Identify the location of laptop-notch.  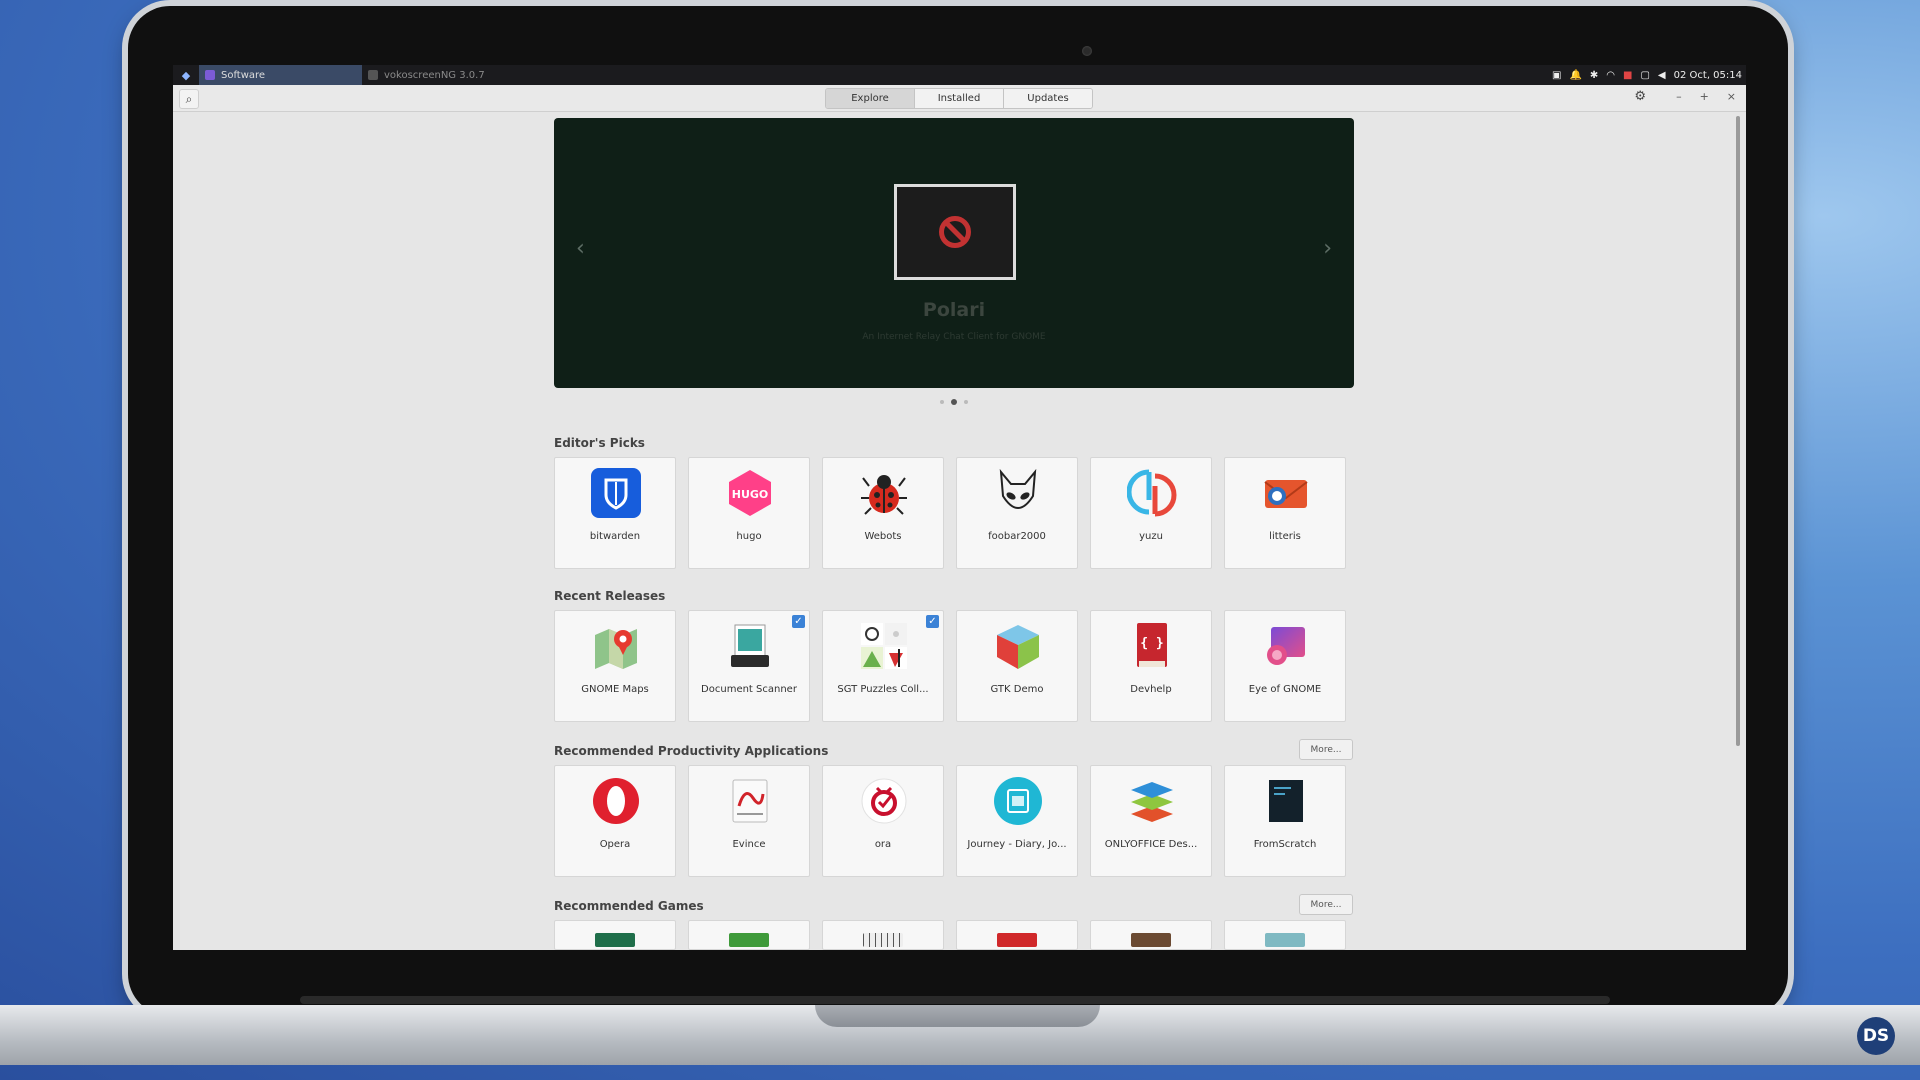
(957, 1016).